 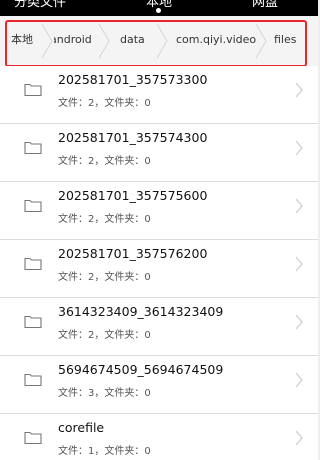 I want to click on highlight-annotation-box, so click(x=156, y=43).